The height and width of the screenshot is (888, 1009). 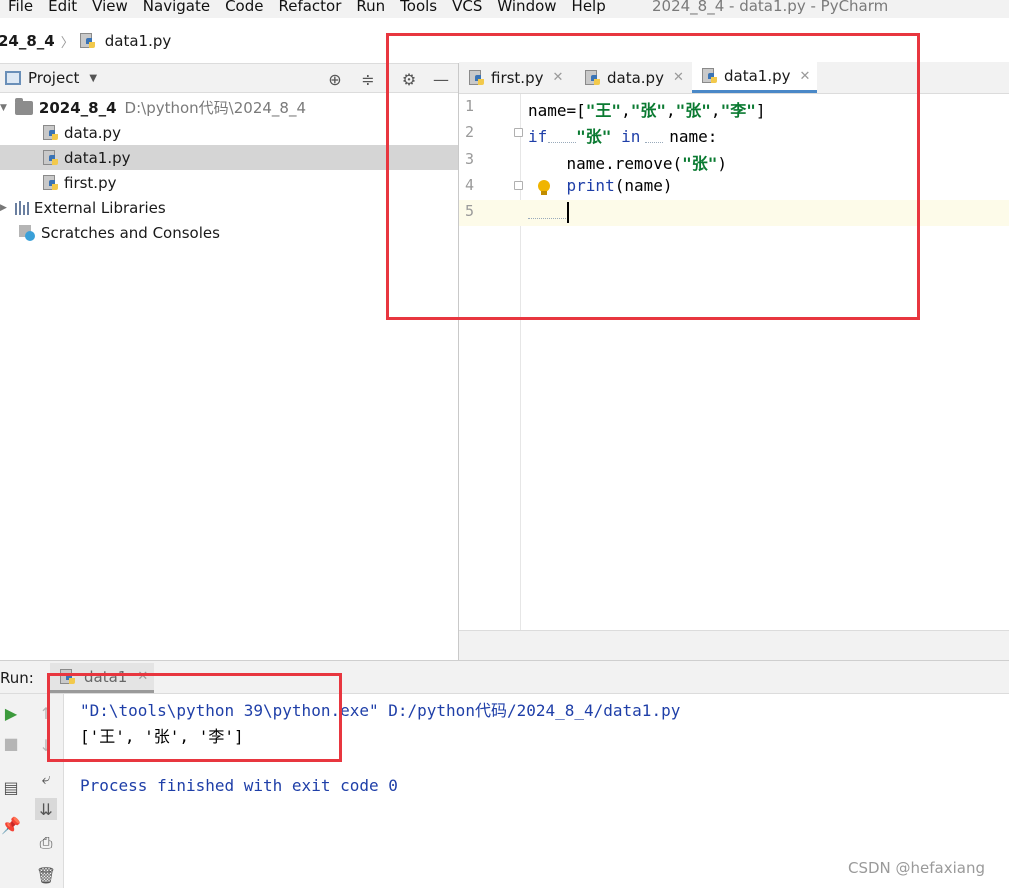 What do you see at coordinates (21, 207) in the screenshot?
I see `library-icon` at bounding box center [21, 207].